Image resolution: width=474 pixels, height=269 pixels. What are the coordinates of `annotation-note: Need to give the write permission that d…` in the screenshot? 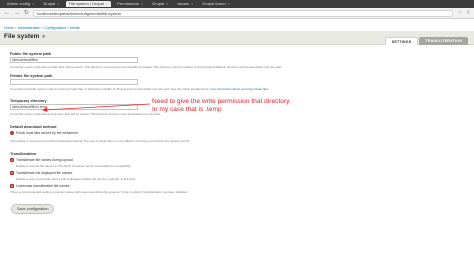 It's located at (221, 106).